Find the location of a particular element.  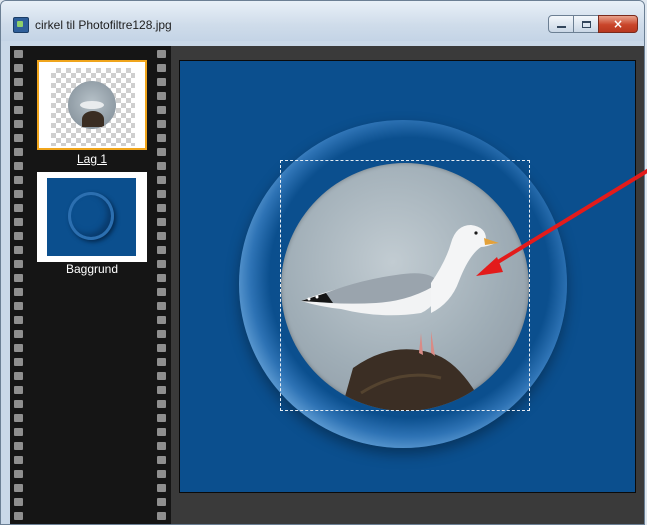

layer-thumbnail-baggrund is located at coordinates (92, 217).